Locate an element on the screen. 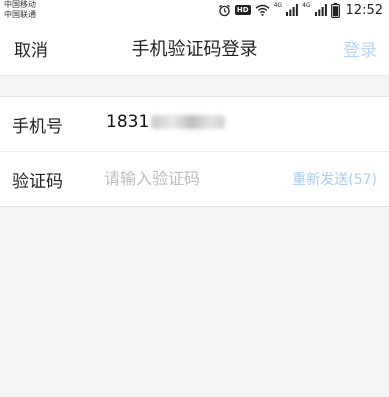 The image size is (389, 397). network-type-2: 4G is located at coordinates (306, 5).